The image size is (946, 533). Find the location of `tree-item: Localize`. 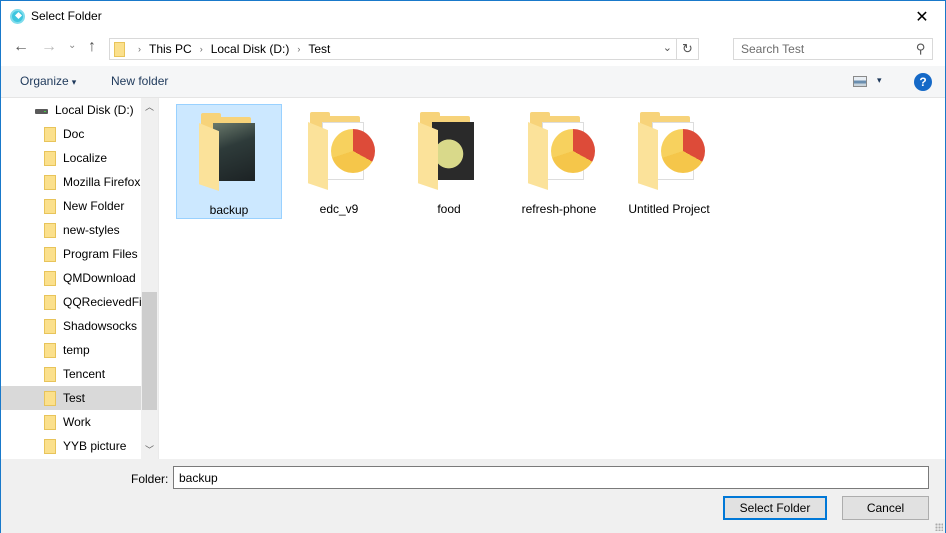

tree-item: Localize is located at coordinates (71, 158).